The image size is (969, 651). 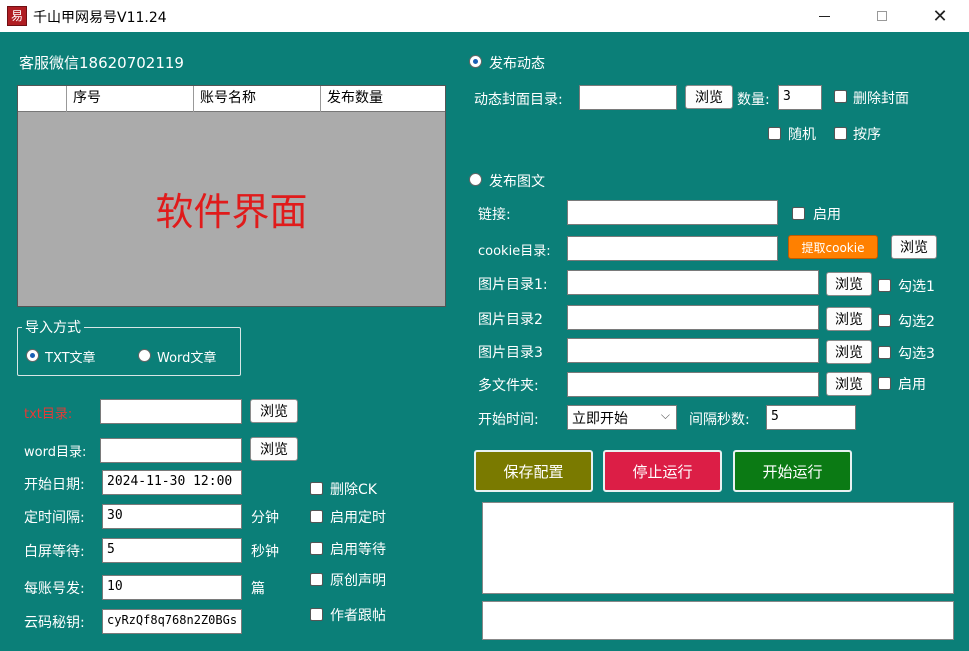 I want to click on service-contact: 客服微信18620702119, so click(x=101, y=63).